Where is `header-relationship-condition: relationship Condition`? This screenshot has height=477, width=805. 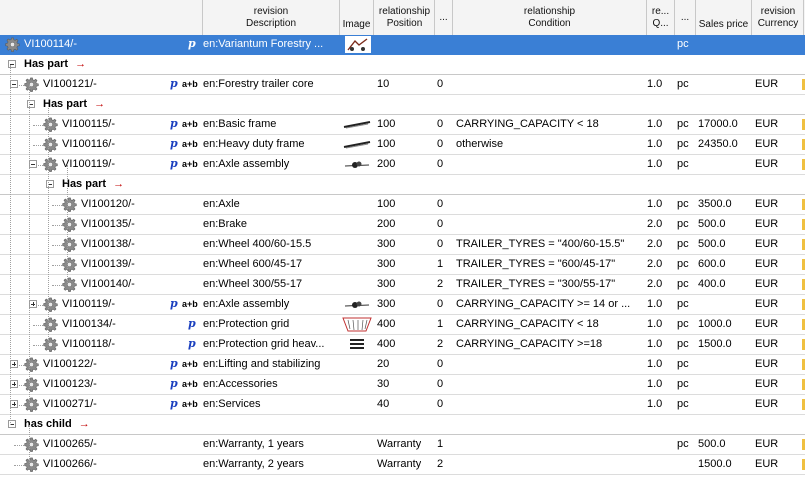
header-relationship-condition: relationship Condition is located at coordinates (550, 17).